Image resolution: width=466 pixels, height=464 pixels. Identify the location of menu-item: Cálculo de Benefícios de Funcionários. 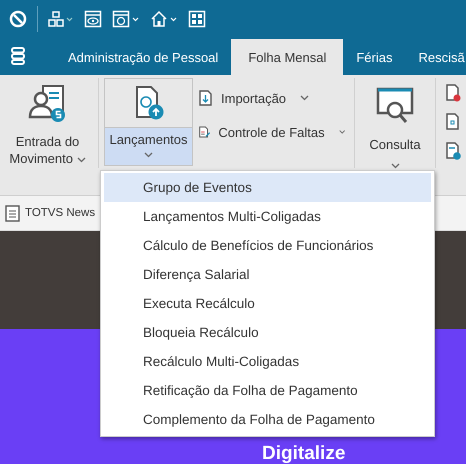
(267, 245).